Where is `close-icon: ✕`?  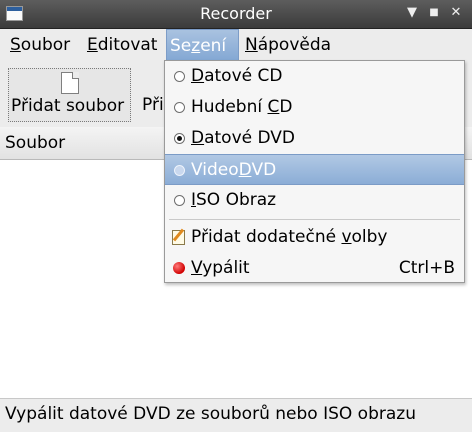 close-icon: ✕ is located at coordinates (456, 13).